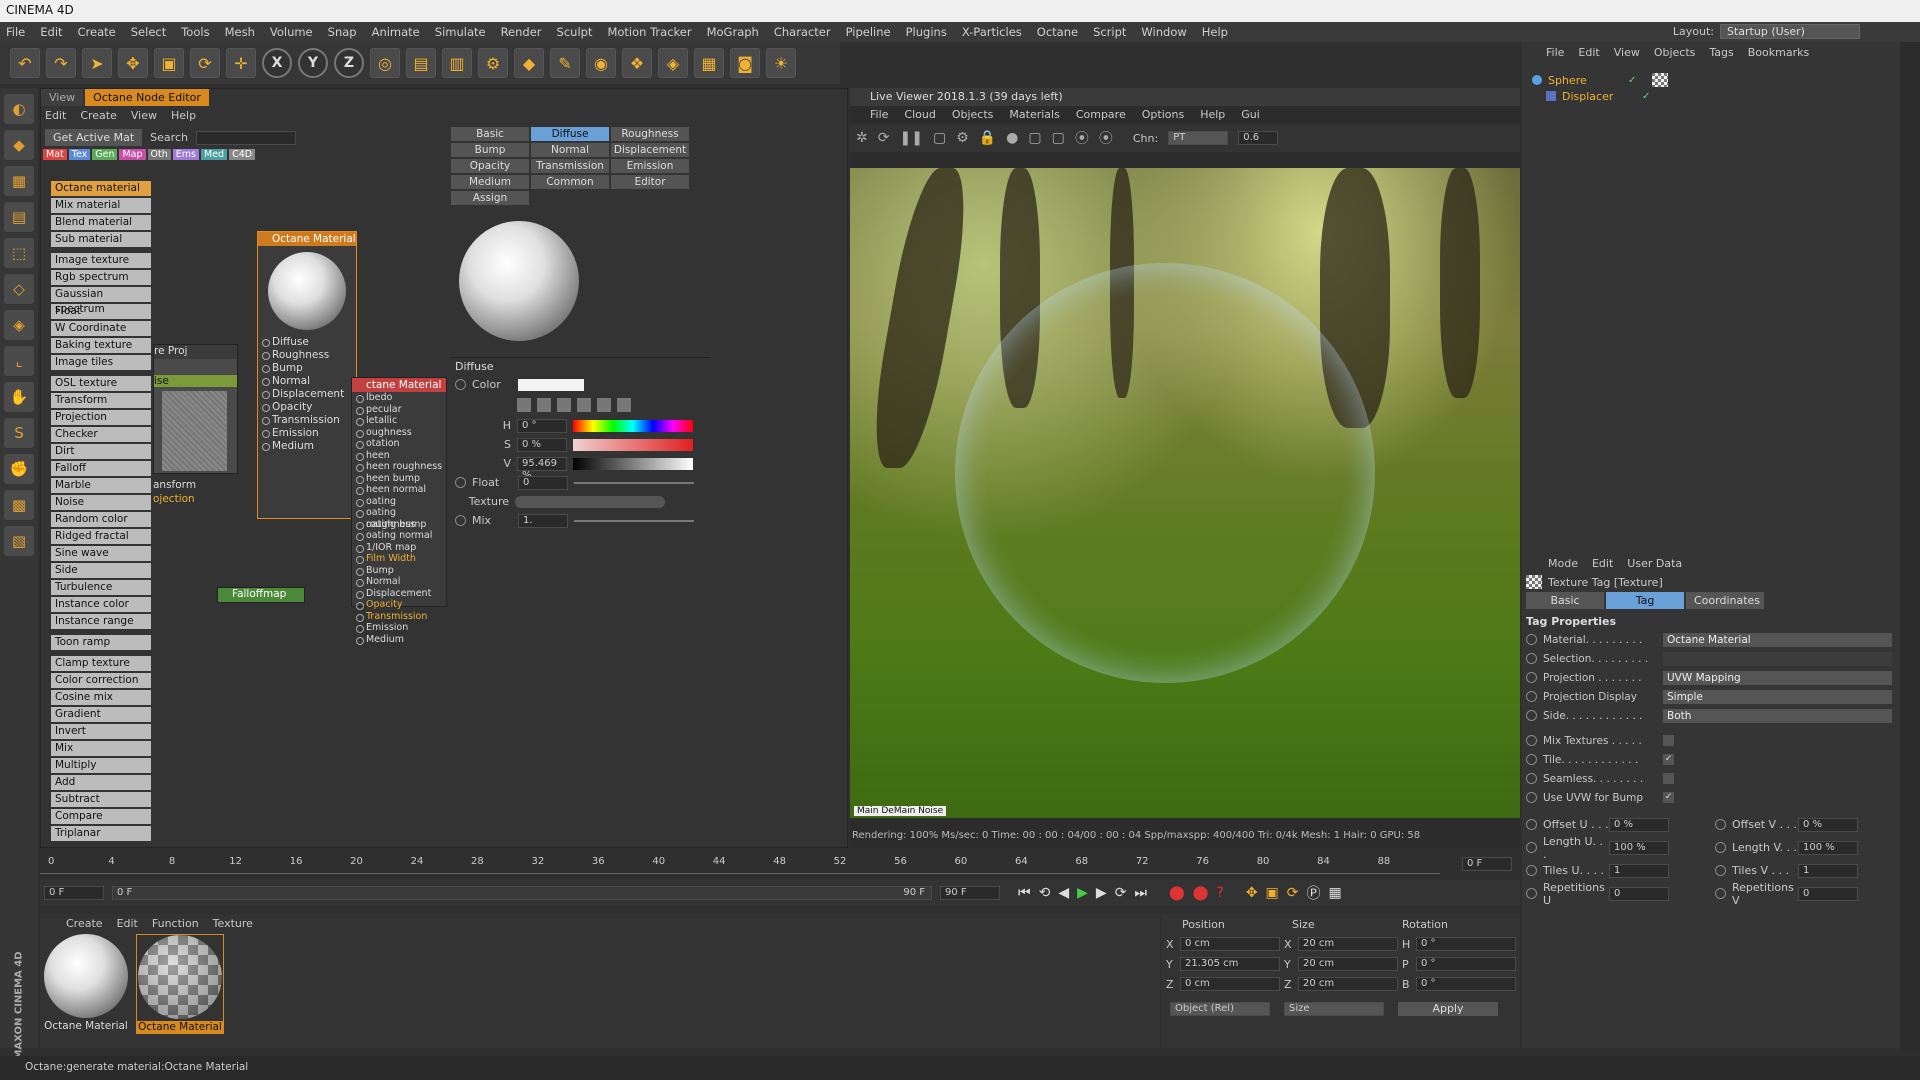  Describe the element at coordinates (1466, 944) in the screenshot. I see `rotation-field: 0 °` at that location.